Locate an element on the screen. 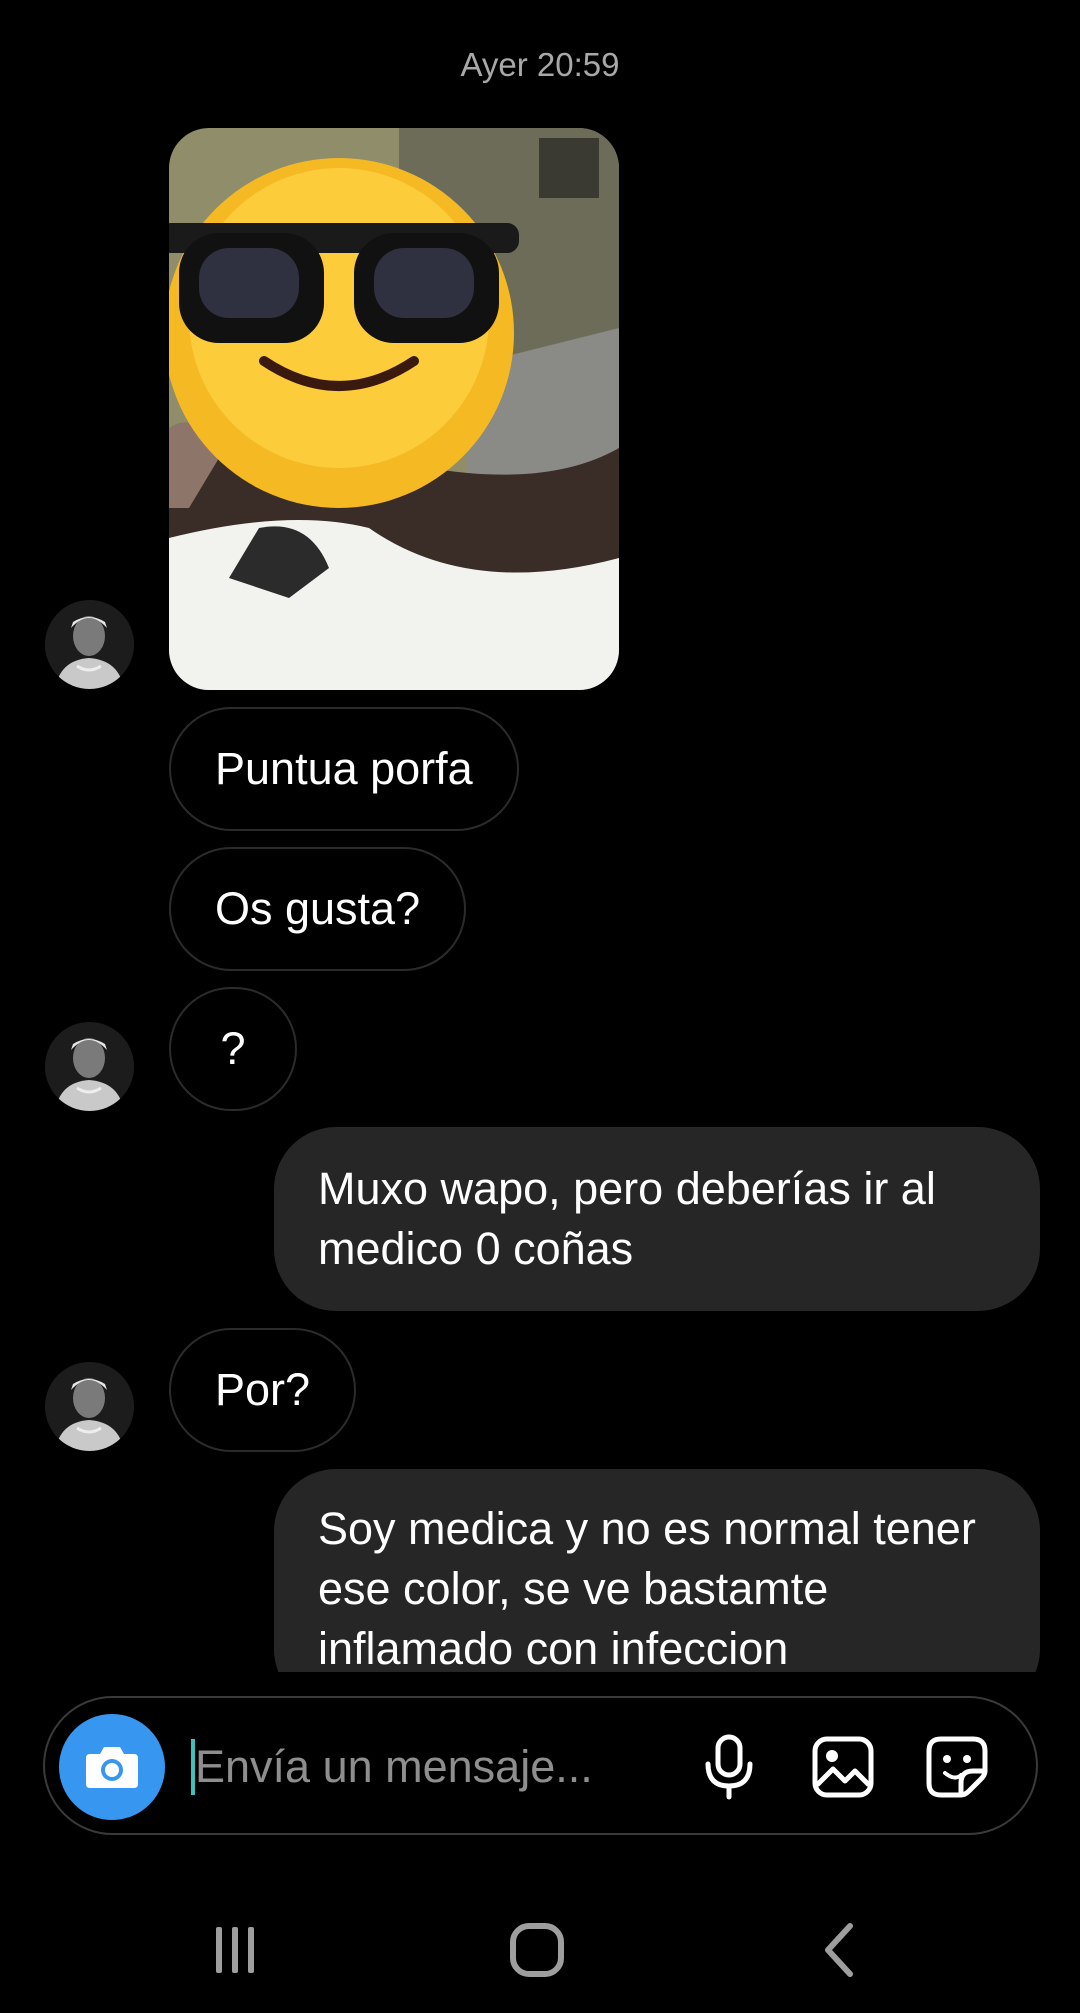  message-bubble-incoming: Por? is located at coordinates (263, 1390).